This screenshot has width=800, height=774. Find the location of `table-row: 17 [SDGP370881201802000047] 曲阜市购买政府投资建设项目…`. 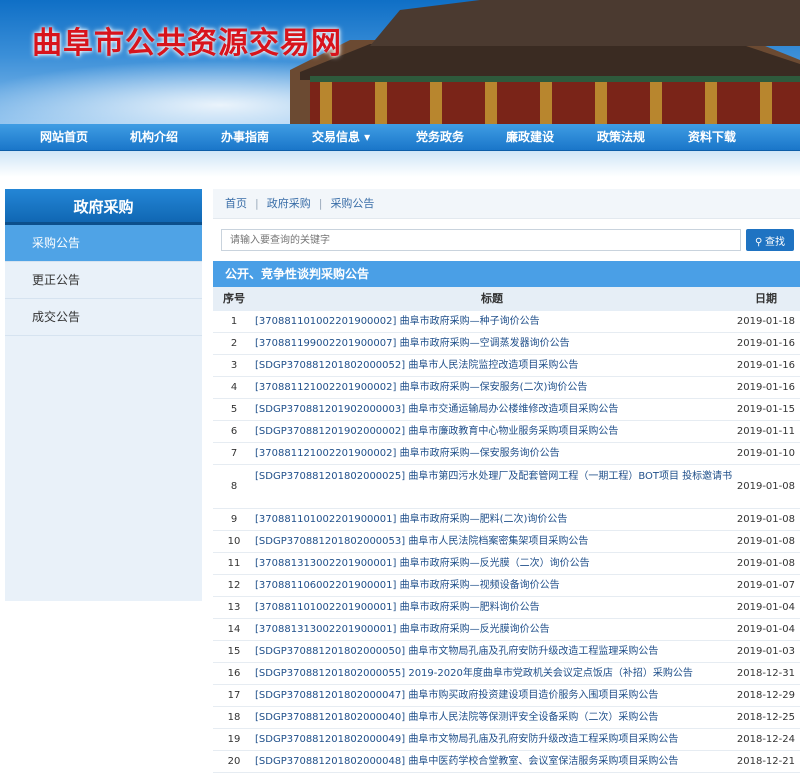

table-row: 17 [SDGP370881201802000047] 曲阜市购买政府投资建设项目… is located at coordinates (506, 696).